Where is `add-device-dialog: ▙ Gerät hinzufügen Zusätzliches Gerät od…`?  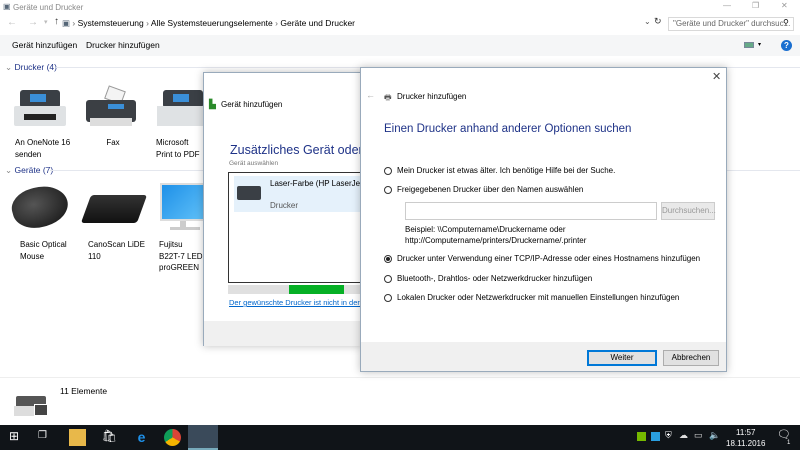 add-device-dialog: ▙ Gerät hinzufügen Zusätzliches Gerät od… is located at coordinates (294, 209).